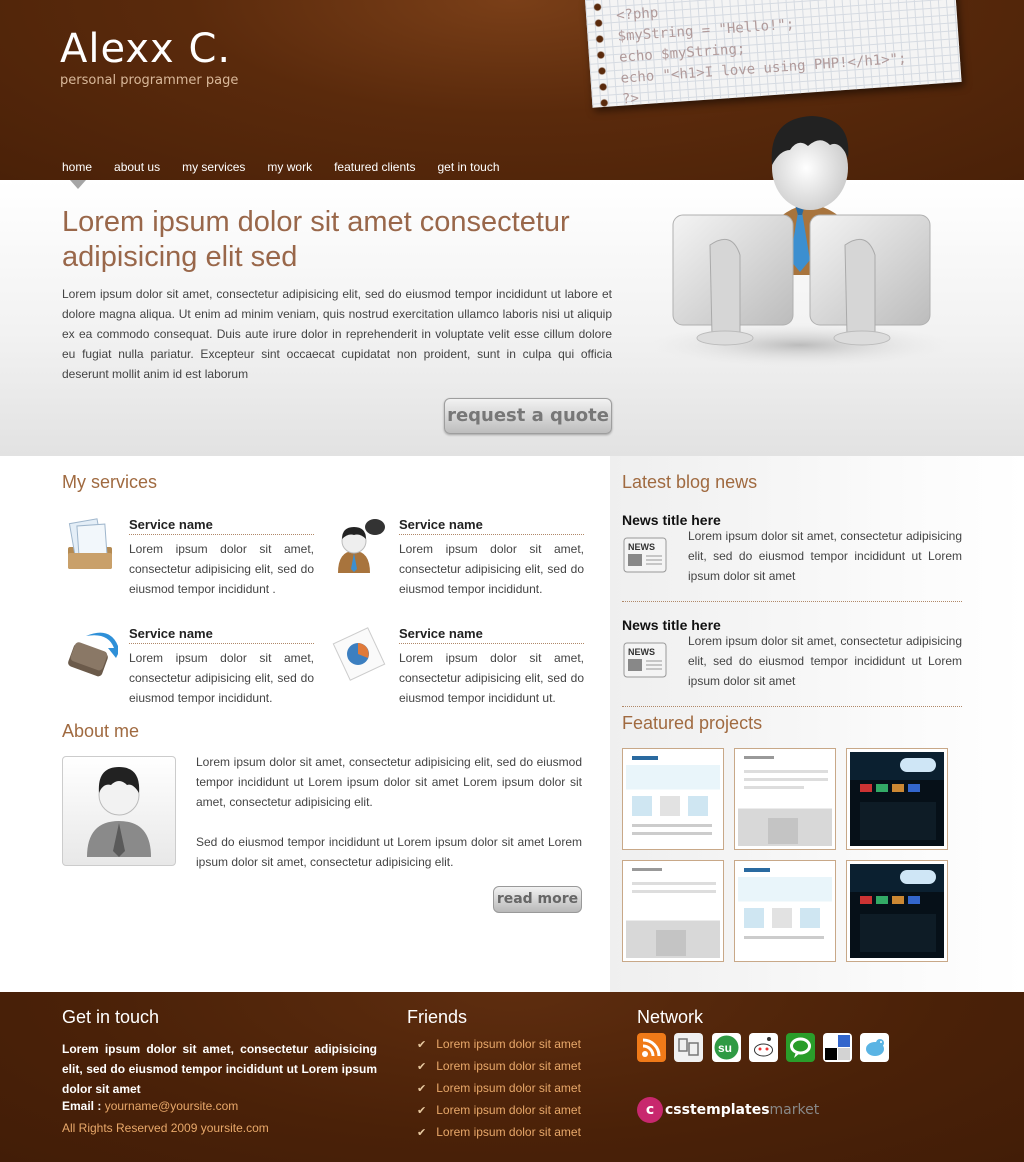 This screenshot has height=1162, width=1024. Describe the element at coordinates (93, 654) in the screenshot. I see `hard-drive-upload-icon` at that location.